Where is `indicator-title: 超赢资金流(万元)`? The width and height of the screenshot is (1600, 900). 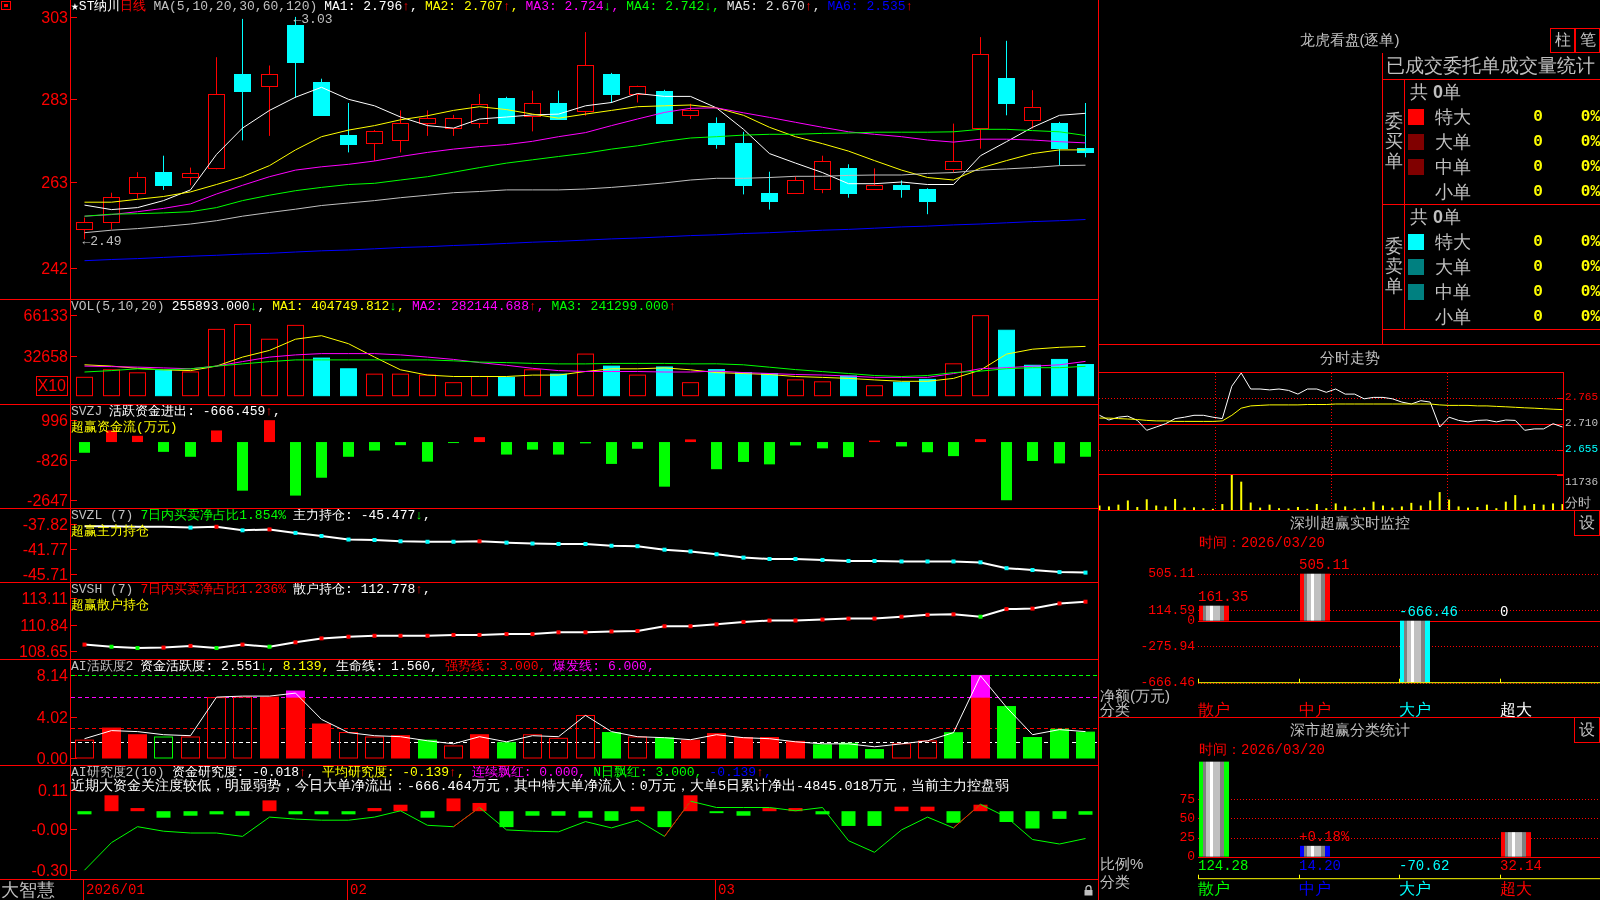
indicator-title: 超赢资金流(万元) is located at coordinates (124, 427).